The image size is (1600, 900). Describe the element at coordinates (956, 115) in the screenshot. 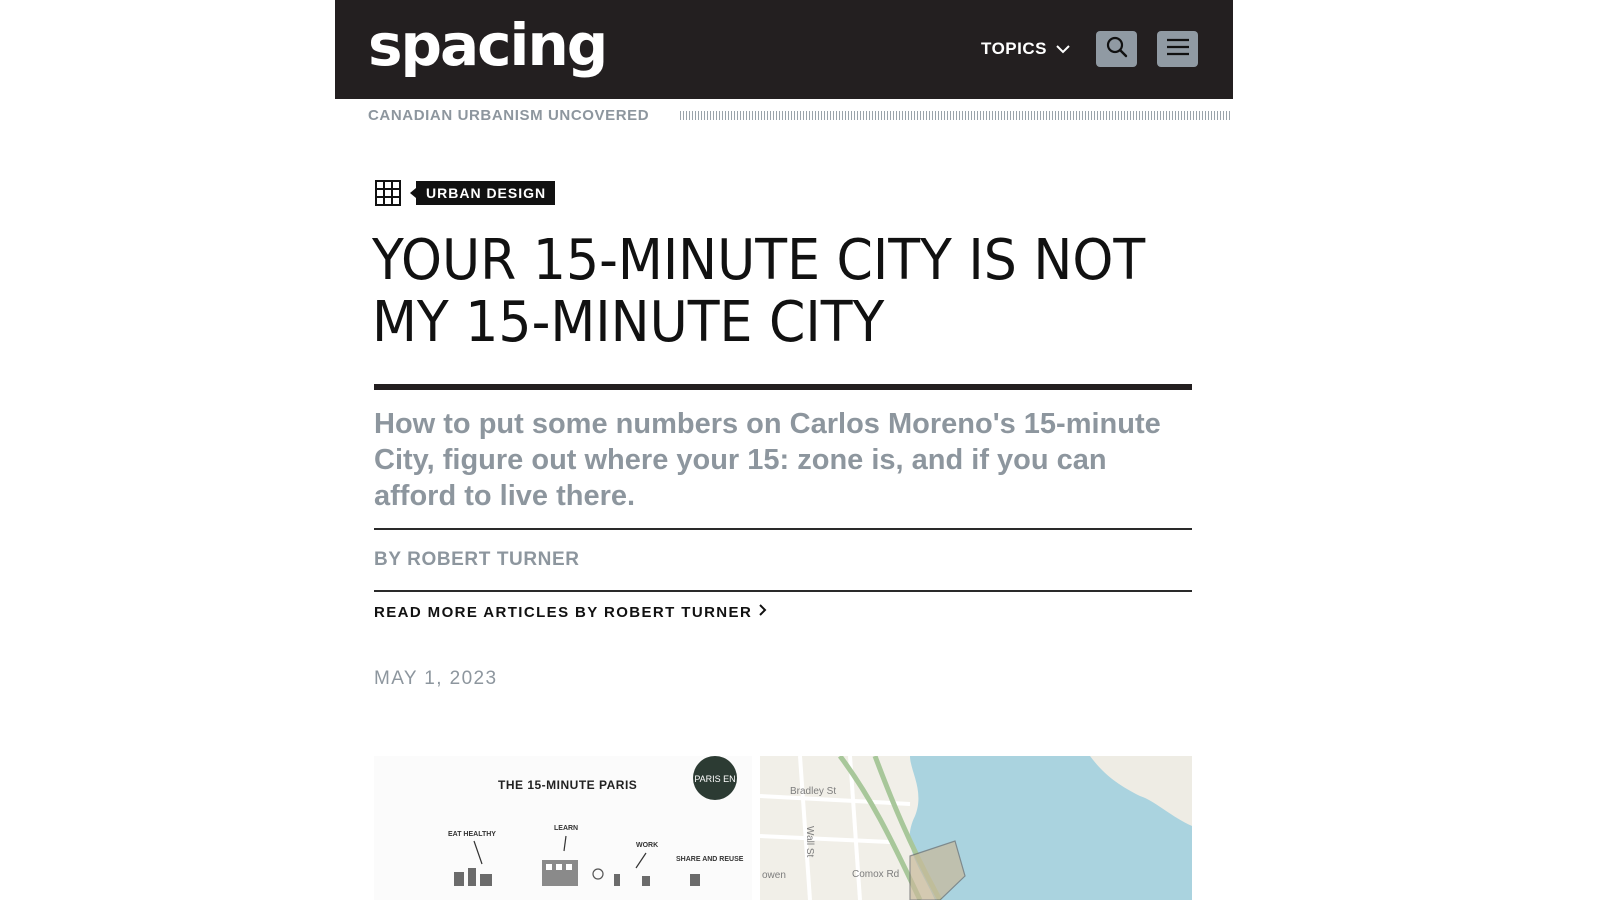

I see `tagline-divider` at that location.